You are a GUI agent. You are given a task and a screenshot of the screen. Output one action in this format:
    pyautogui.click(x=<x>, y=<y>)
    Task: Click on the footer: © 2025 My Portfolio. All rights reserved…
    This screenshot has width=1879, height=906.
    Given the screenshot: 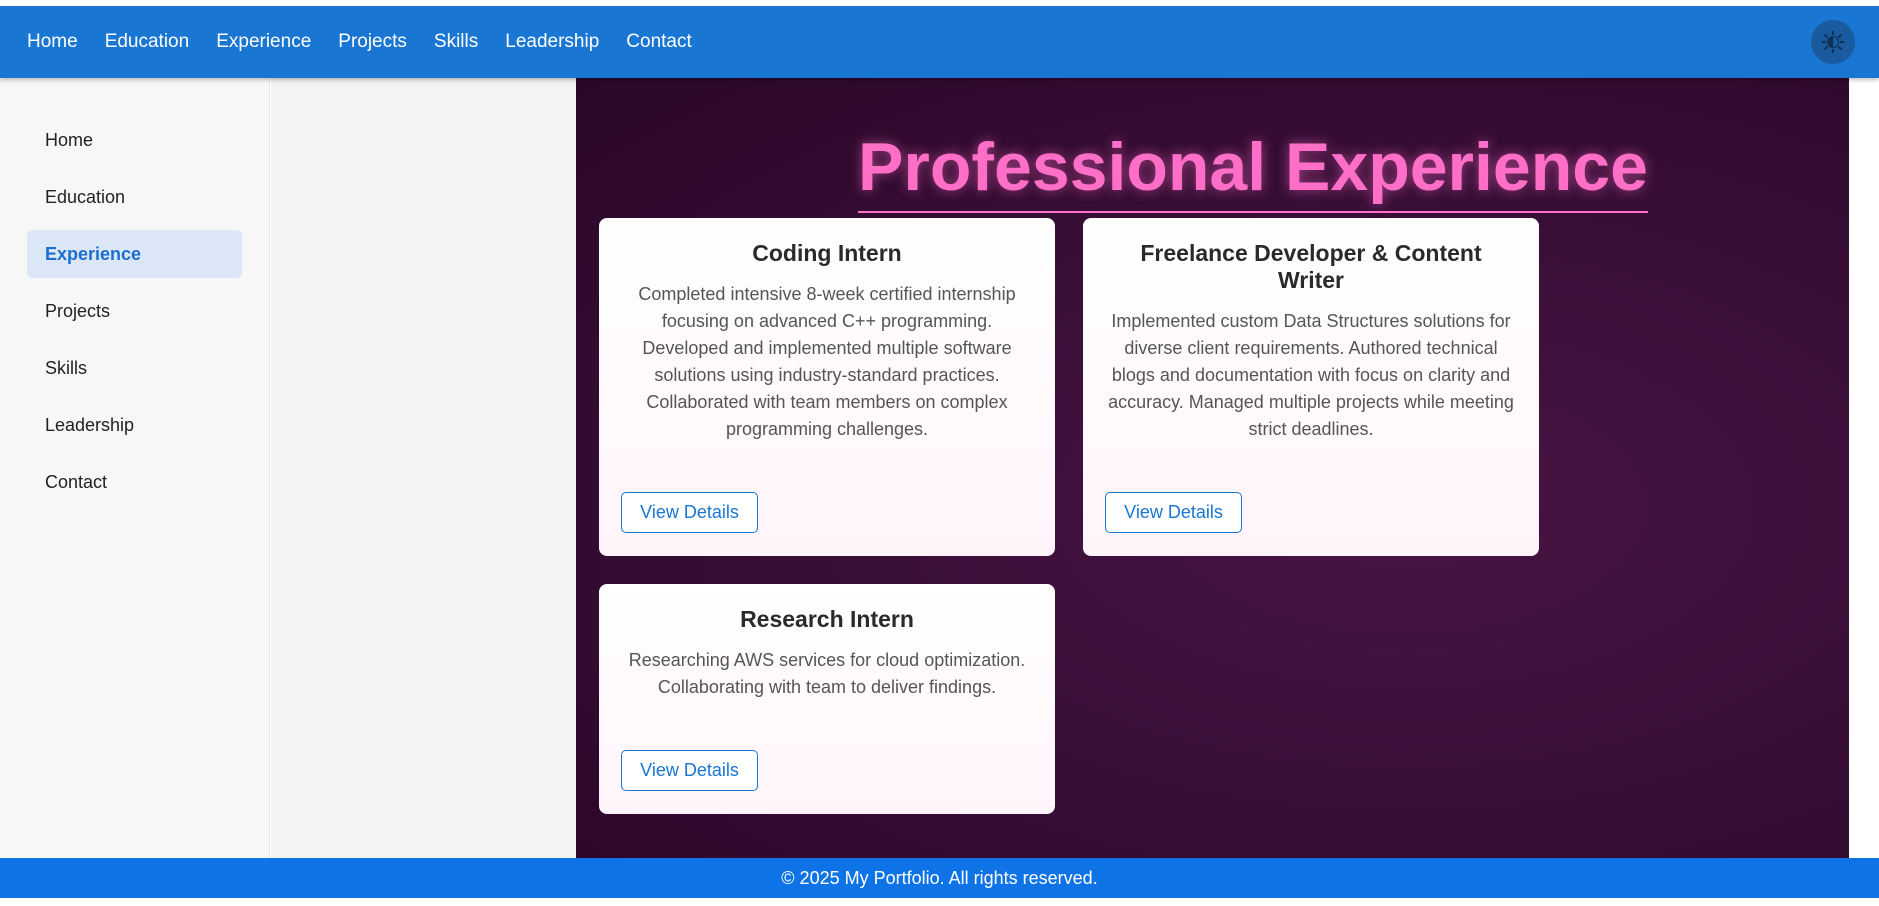 What is the action you would take?
    pyautogui.click(x=939, y=878)
    